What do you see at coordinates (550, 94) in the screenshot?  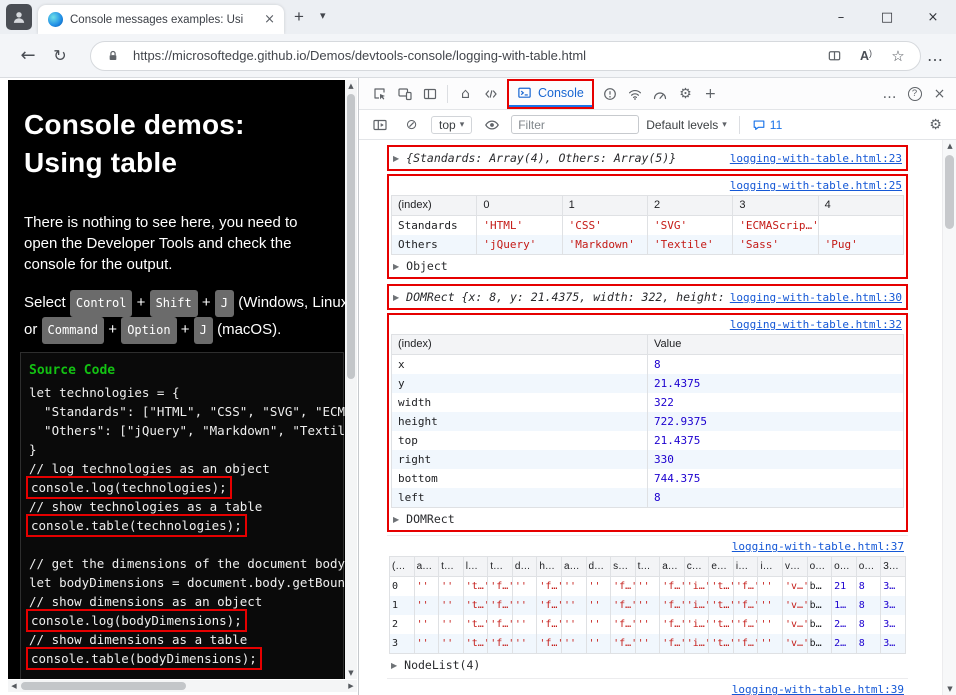 I see `tab-console: Console` at bounding box center [550, 94].